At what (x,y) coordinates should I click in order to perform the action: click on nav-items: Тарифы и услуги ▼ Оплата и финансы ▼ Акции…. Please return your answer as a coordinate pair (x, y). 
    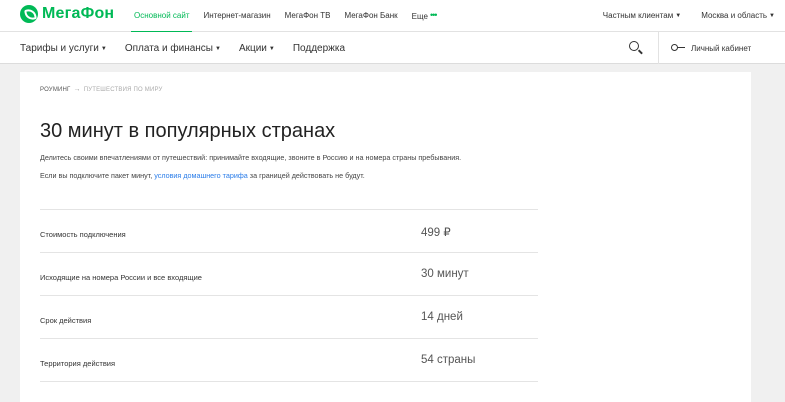
    Looking at the image, I should click on (191, 48).